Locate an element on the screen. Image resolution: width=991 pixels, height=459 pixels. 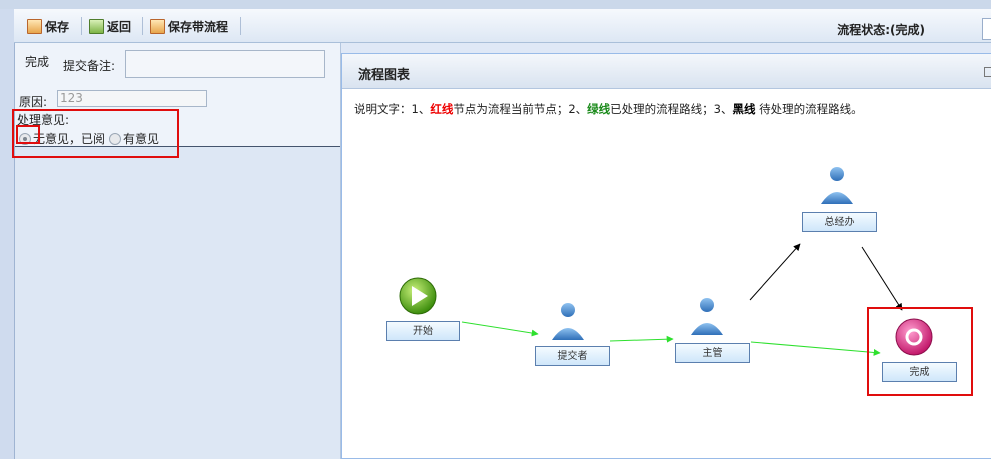
node-gm-office: 总经办 is located at coordinates (839, 222).